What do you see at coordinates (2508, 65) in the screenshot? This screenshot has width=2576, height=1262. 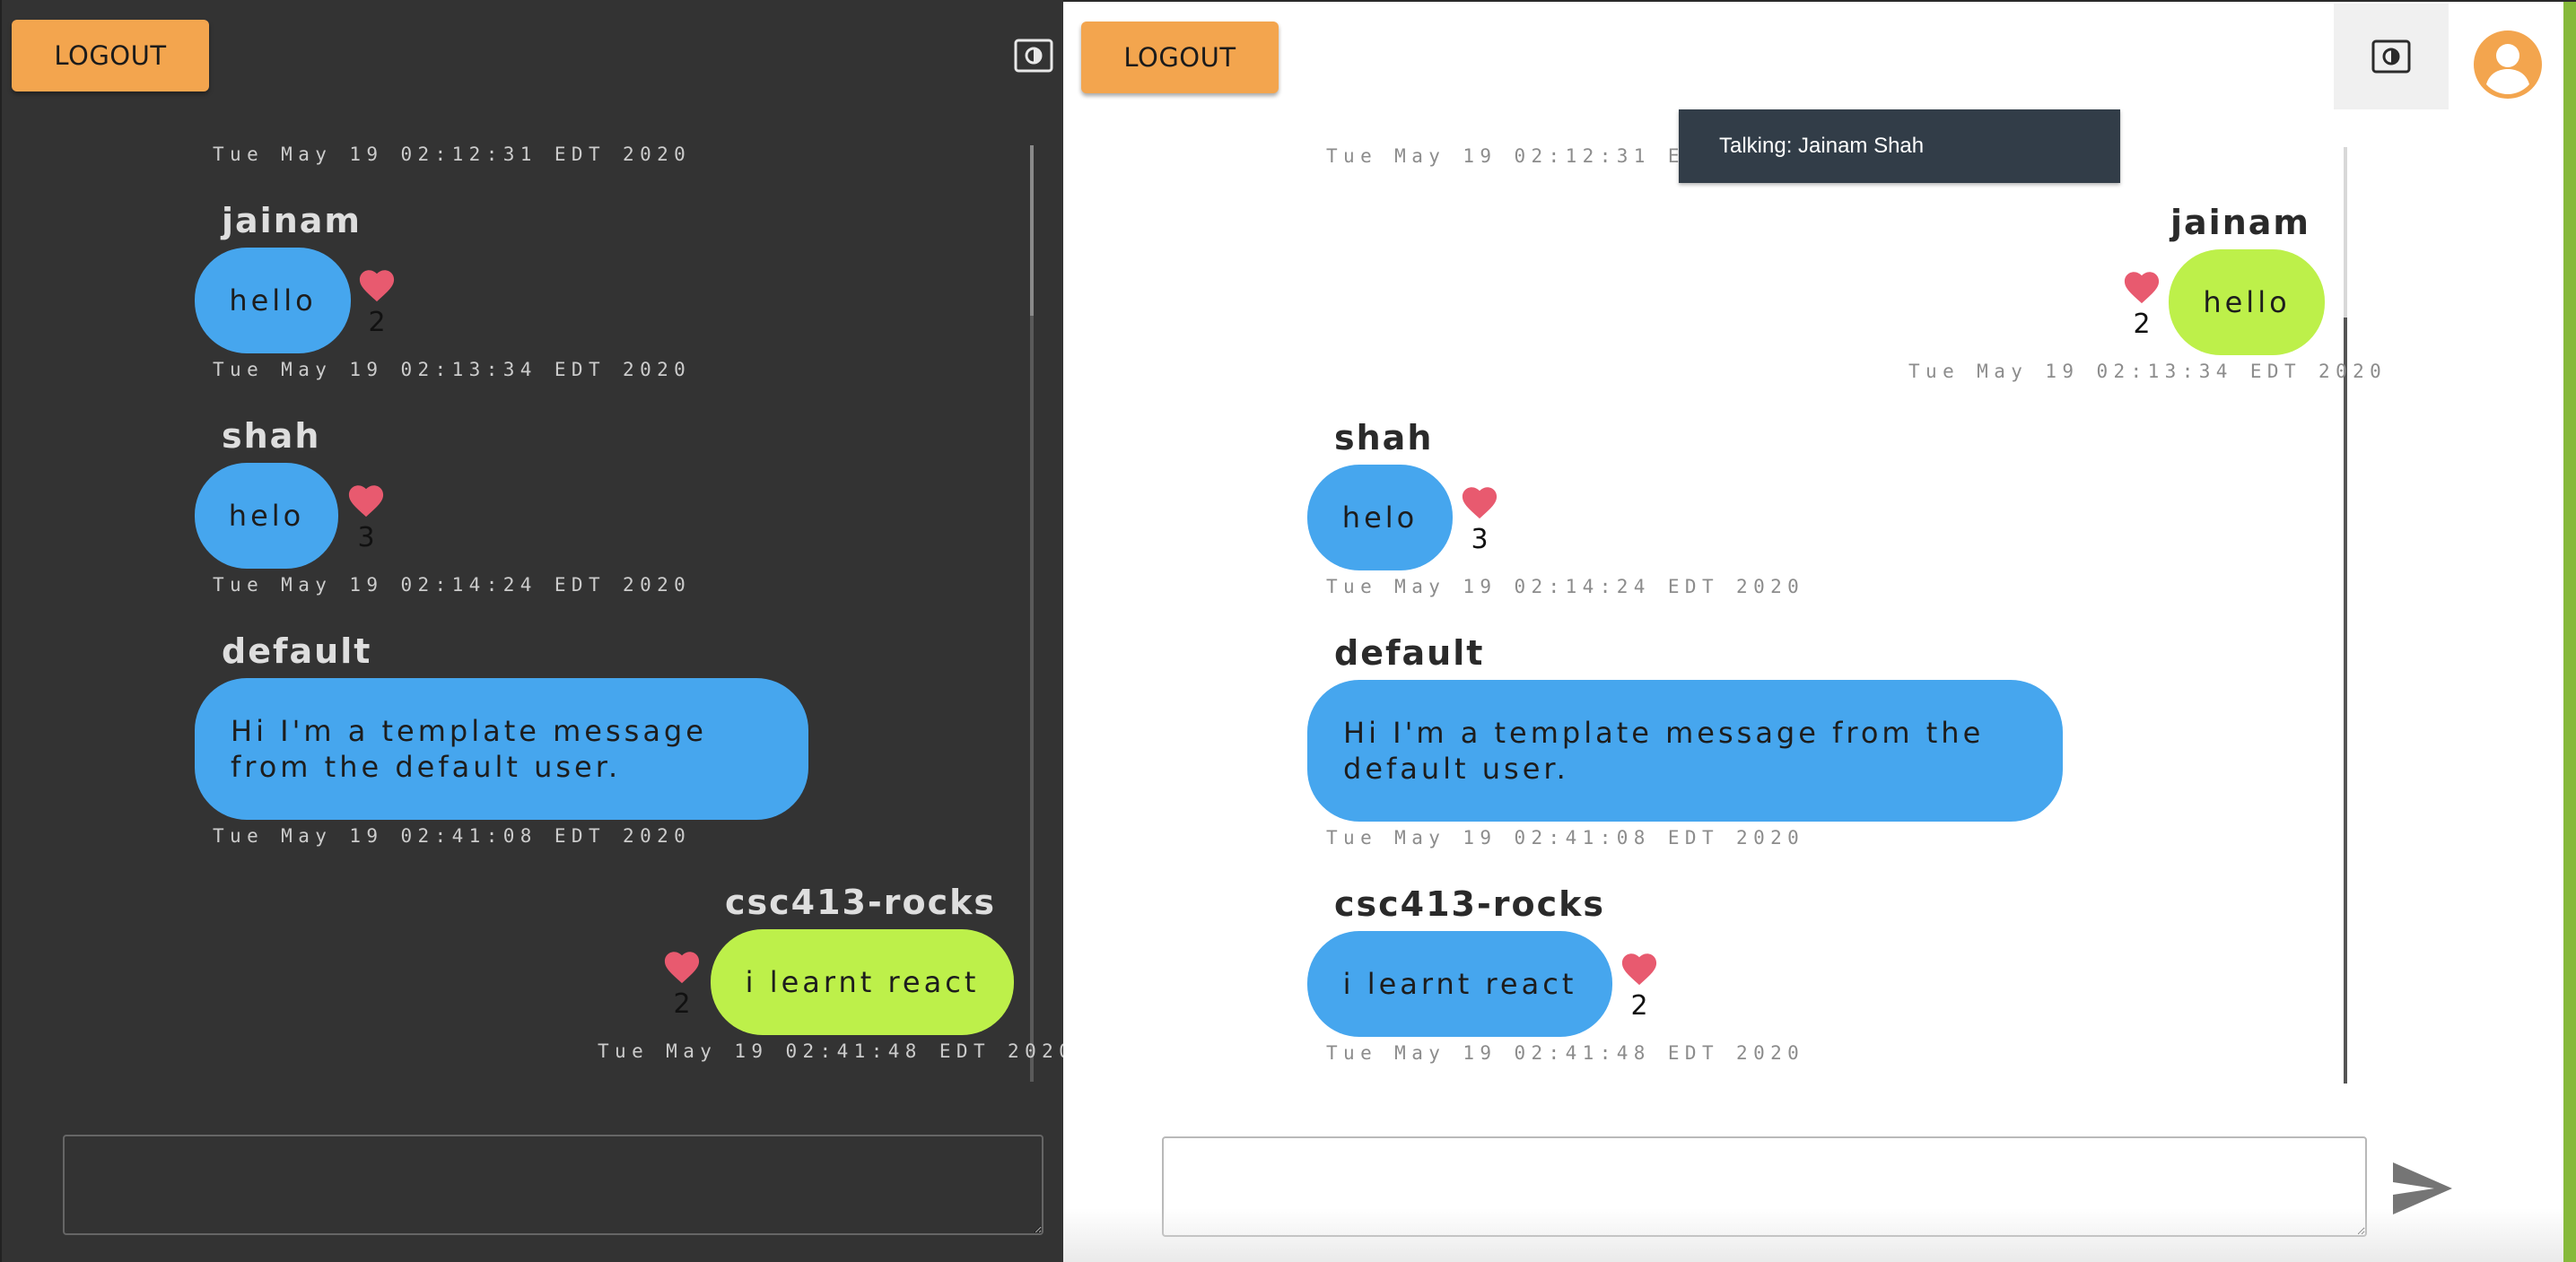 I see `account-circle-icon` at bounding box center [2508, 65].